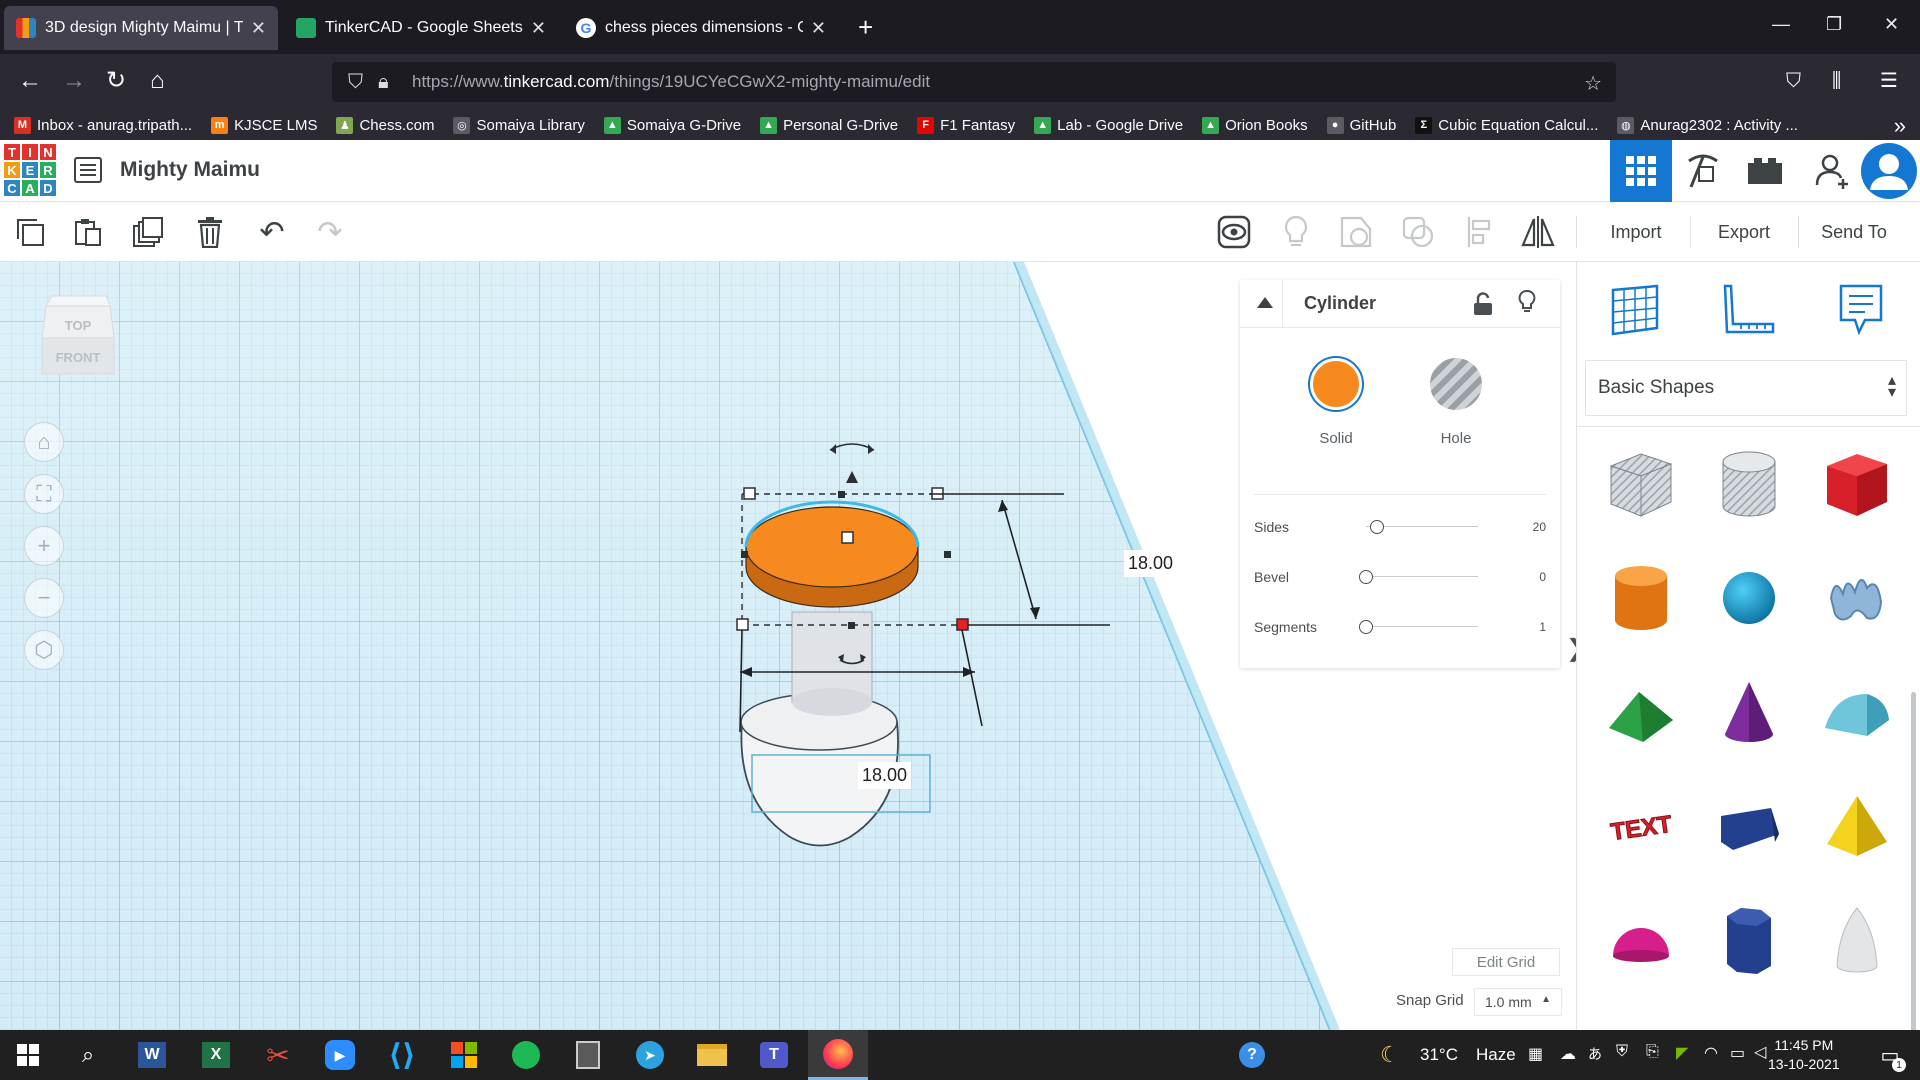 This screenshot has width=1920, height=1080. What do you see at coordinates (1593, 83) in the screenshot?
I see `bookmark-star-icon: ☆` at bounding box center [1593, 83].